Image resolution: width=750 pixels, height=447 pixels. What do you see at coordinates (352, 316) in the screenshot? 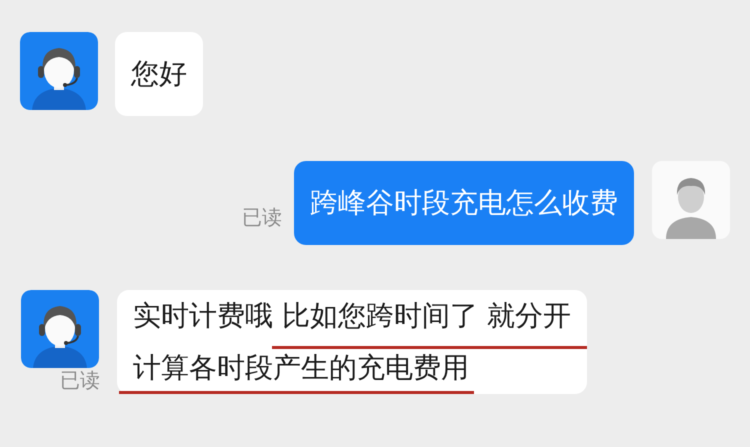
I see `message-text: 实时计费哦 比如您跨时间了 就分开` at bounding box center [352, 316].